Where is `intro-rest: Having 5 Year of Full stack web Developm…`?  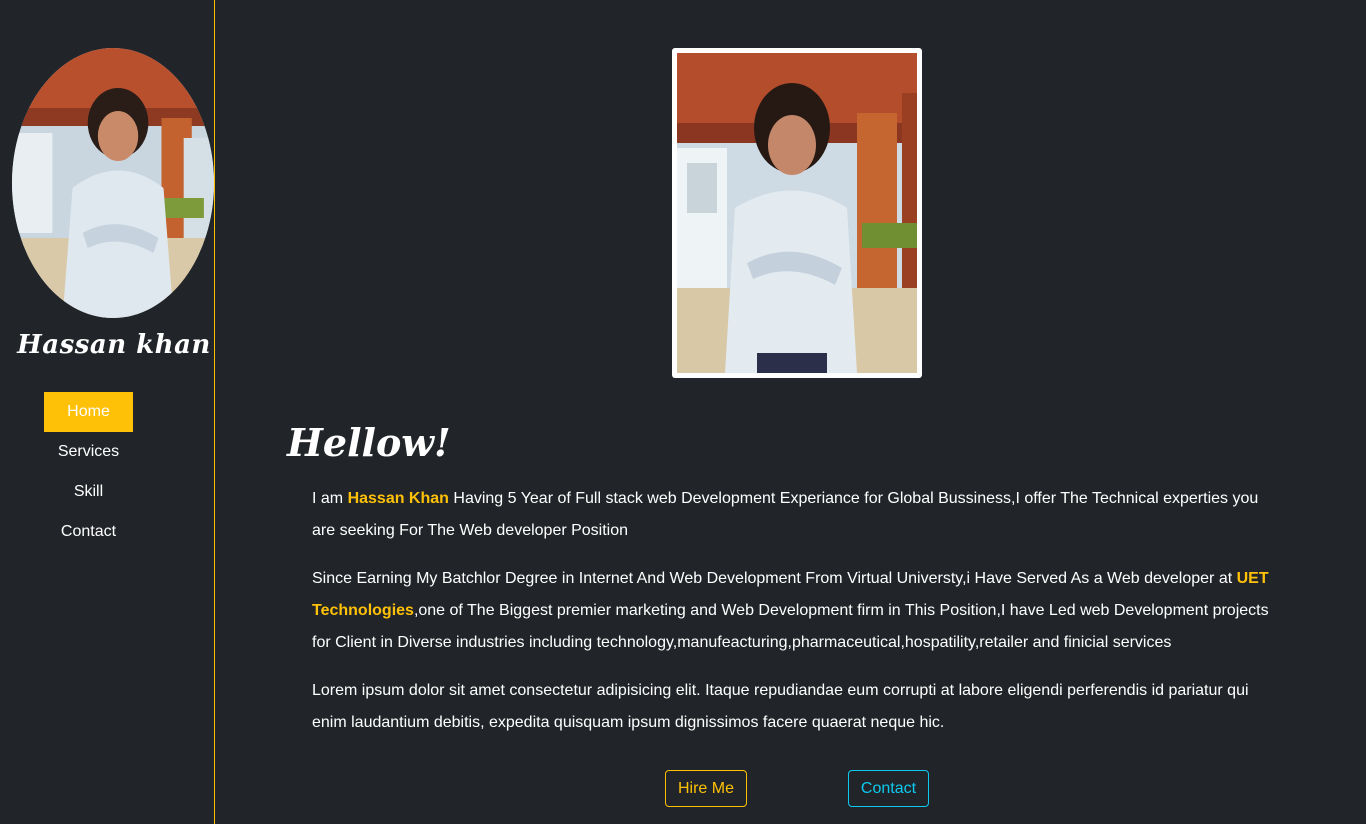 intro-rest: Having 5 Year of Full stack web Developm… is located at coordinates (785, 514).